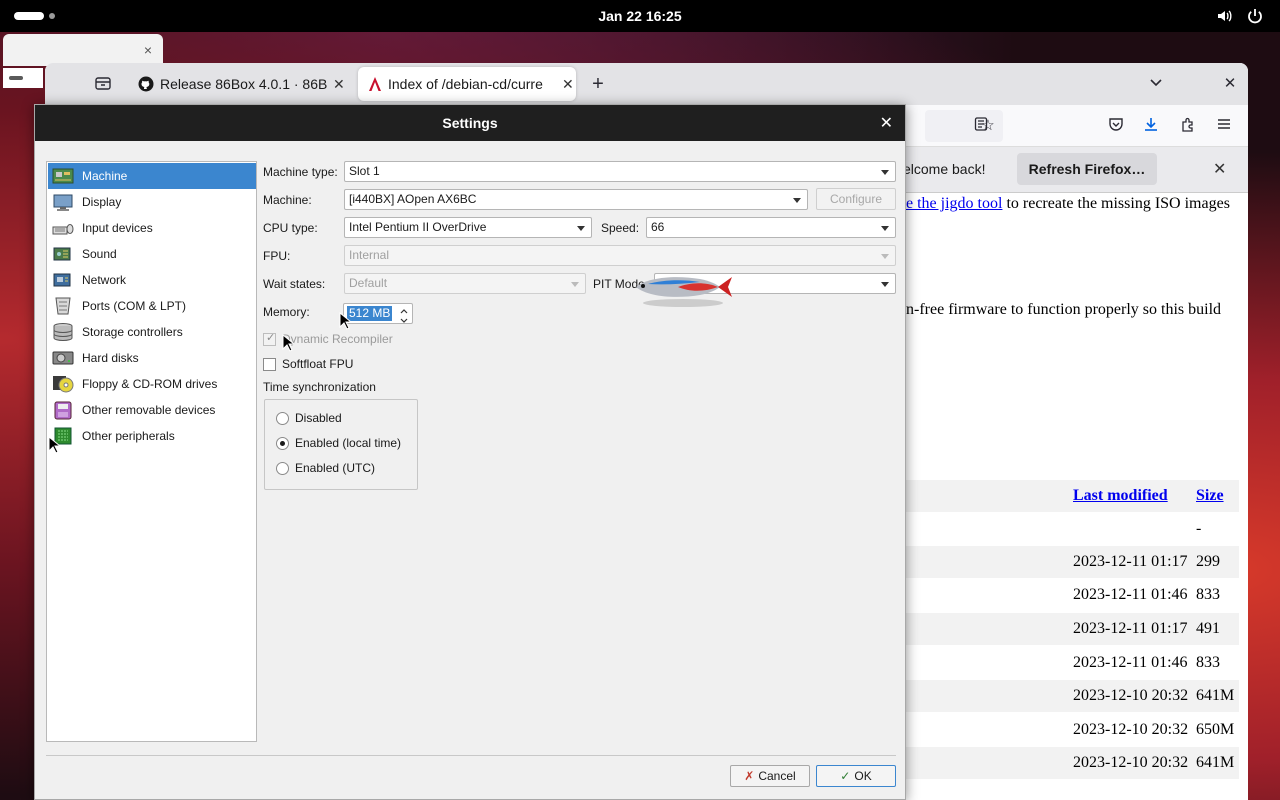 This screenshot has height=800, width=1280. Describe the element at coordinates (152, 306) in the screenshot. I see `category-ports: Ports (COM & LPT)` at that location.